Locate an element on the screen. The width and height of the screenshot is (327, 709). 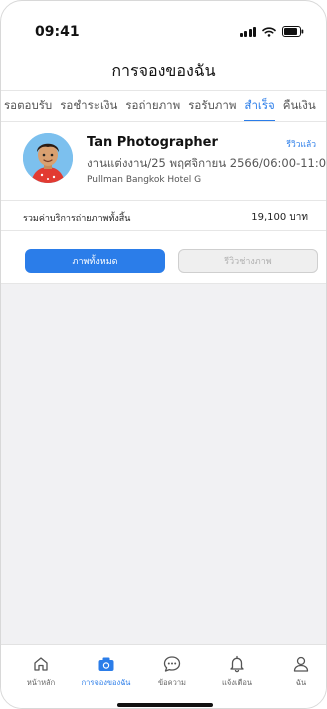
nav-notifications-label: แจ้งเตือน is located at coordinates (237, 682).